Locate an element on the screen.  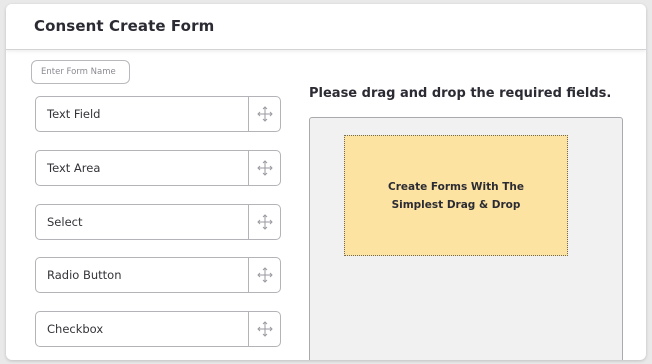
field-checkbox: Checkbox is located at coordinates (158, 329).